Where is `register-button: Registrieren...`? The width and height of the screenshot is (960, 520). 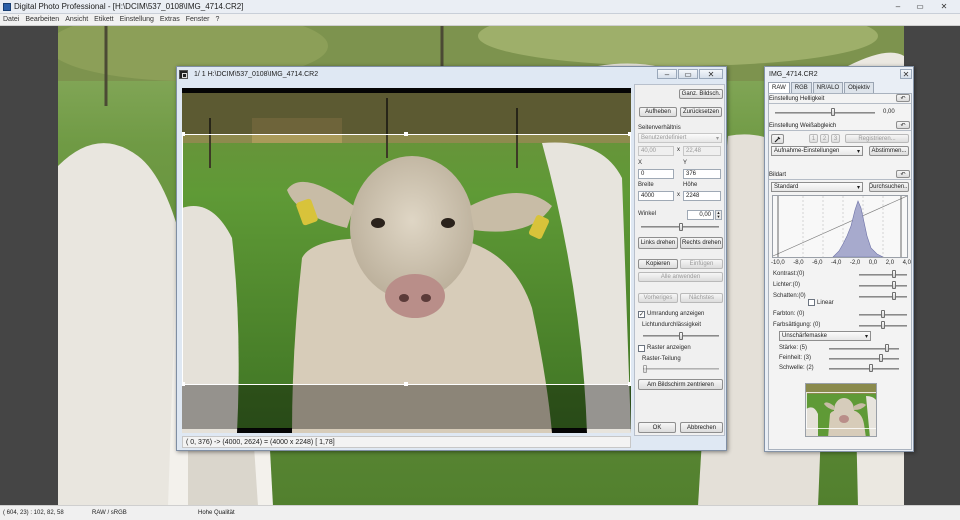 register-button: Registrieren... is located at coordinates (877, 138).